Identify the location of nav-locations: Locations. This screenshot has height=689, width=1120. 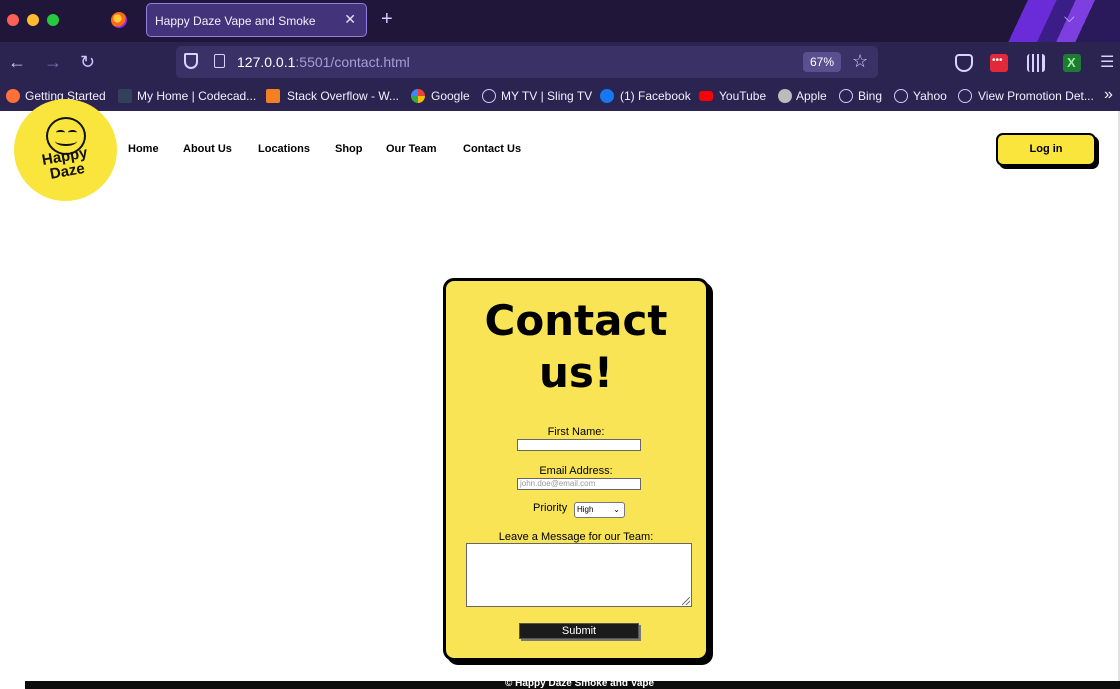
(284, 149).